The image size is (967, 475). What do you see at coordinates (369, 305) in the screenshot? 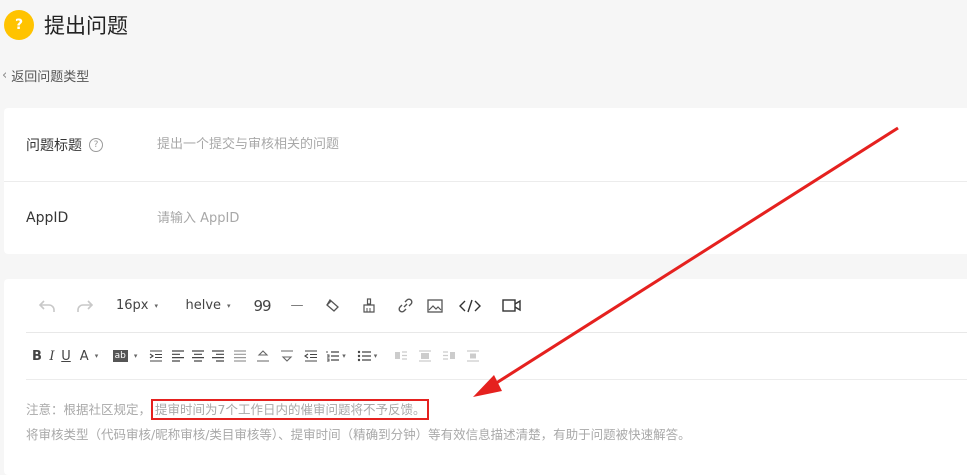
I see `format-brush-icon` at bounding box center [369, 305].